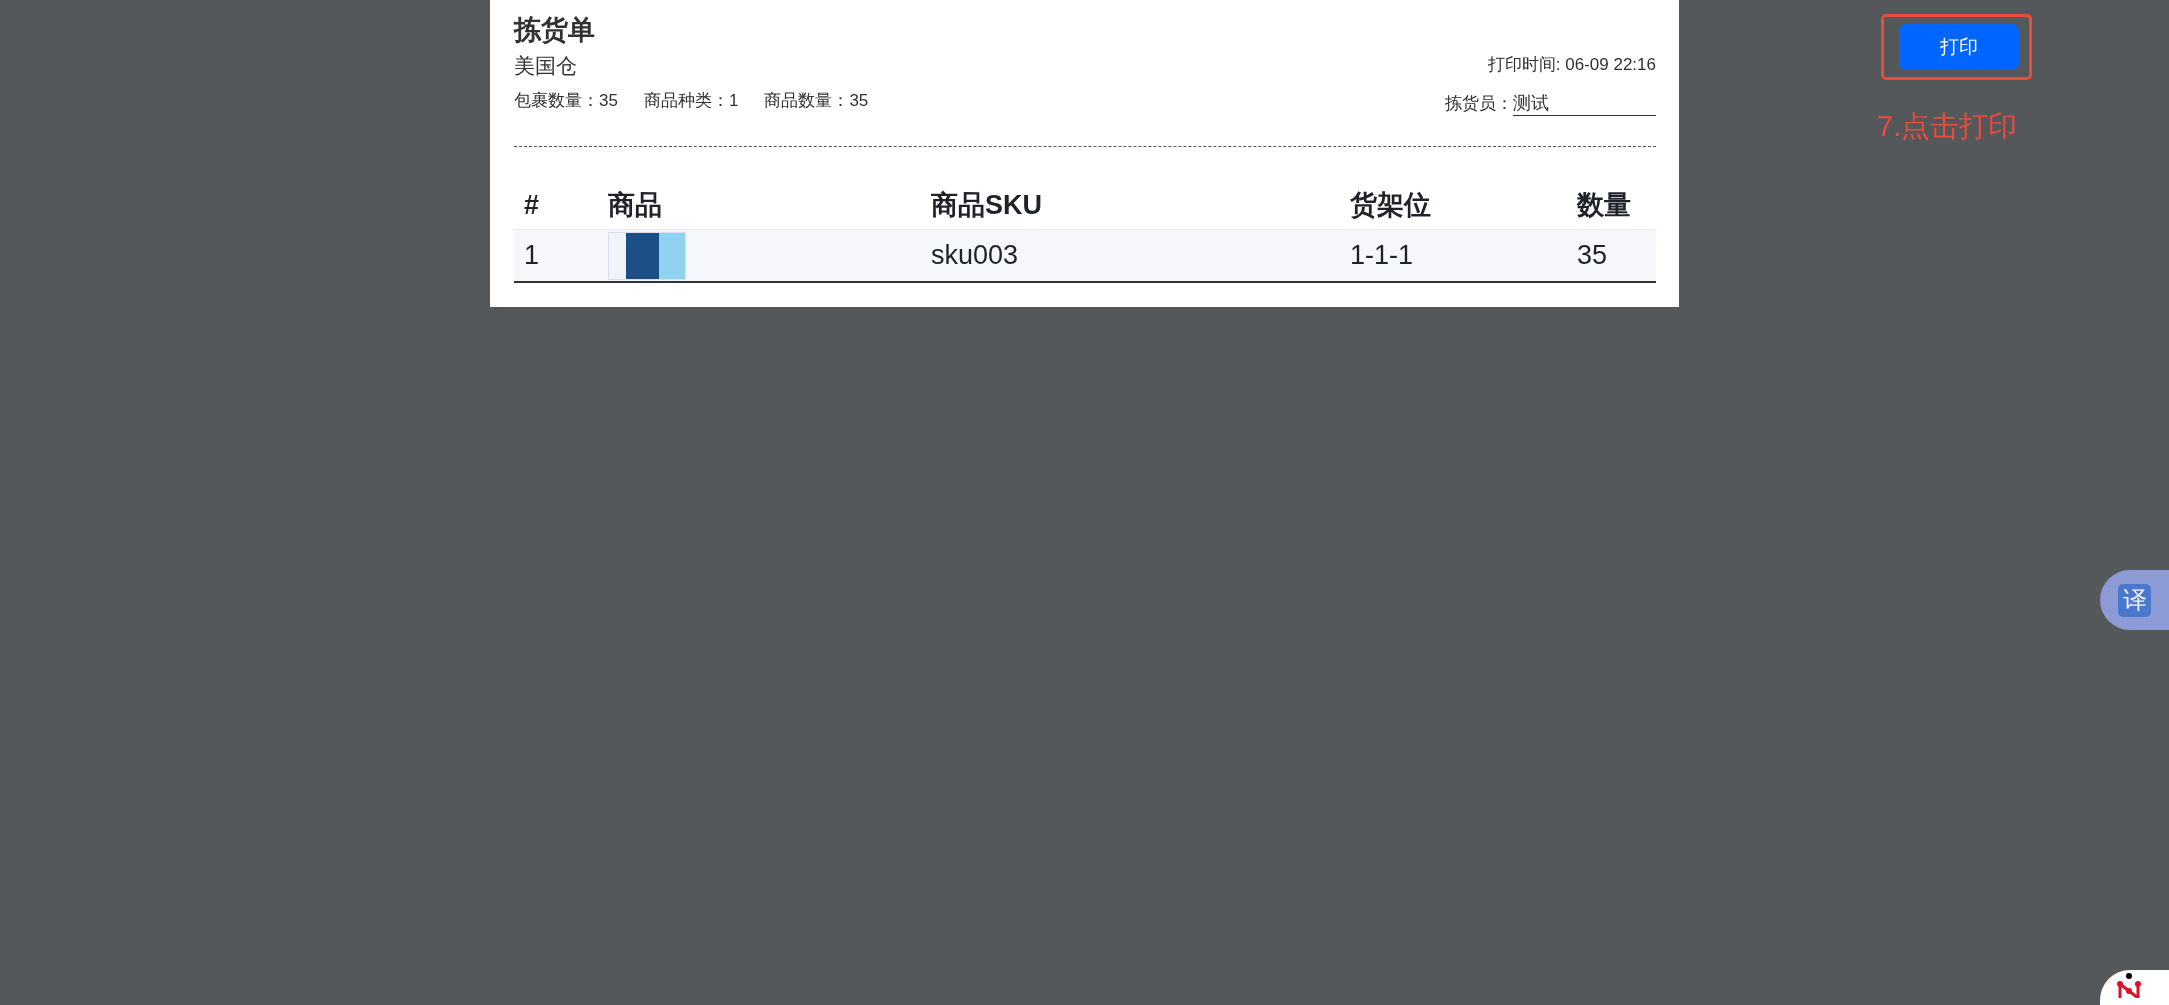 This screenshot has height=1005, width=2169. What do you see at coordinates (2129, 985) in the screenshot?
I see `logo-icon` at bounding box center [2129, 985].